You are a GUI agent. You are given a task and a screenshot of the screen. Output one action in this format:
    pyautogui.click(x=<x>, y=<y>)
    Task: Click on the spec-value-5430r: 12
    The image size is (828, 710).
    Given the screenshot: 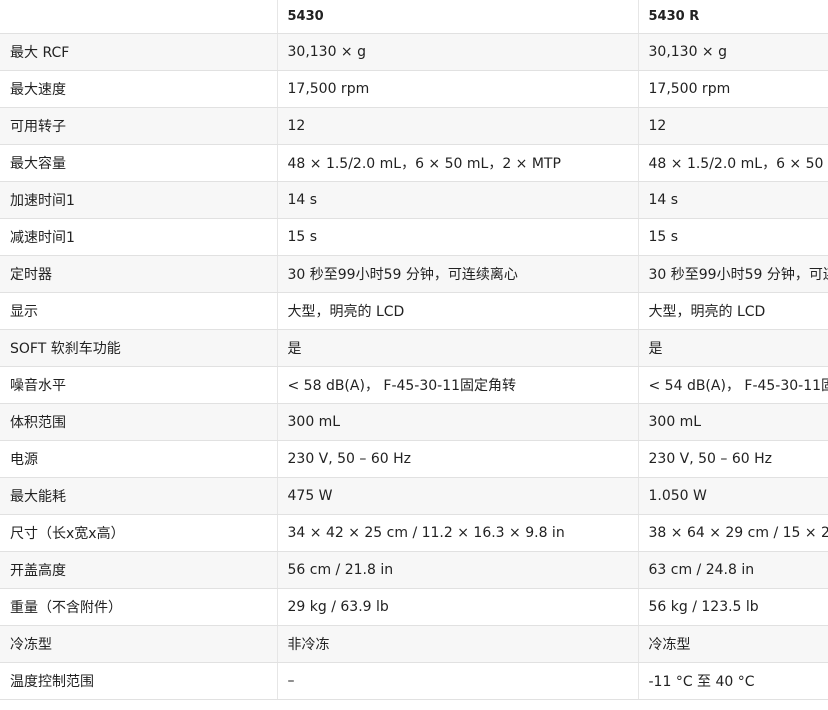 What is the action you would take?
    pyautogui.click(x=732, y=126)
    